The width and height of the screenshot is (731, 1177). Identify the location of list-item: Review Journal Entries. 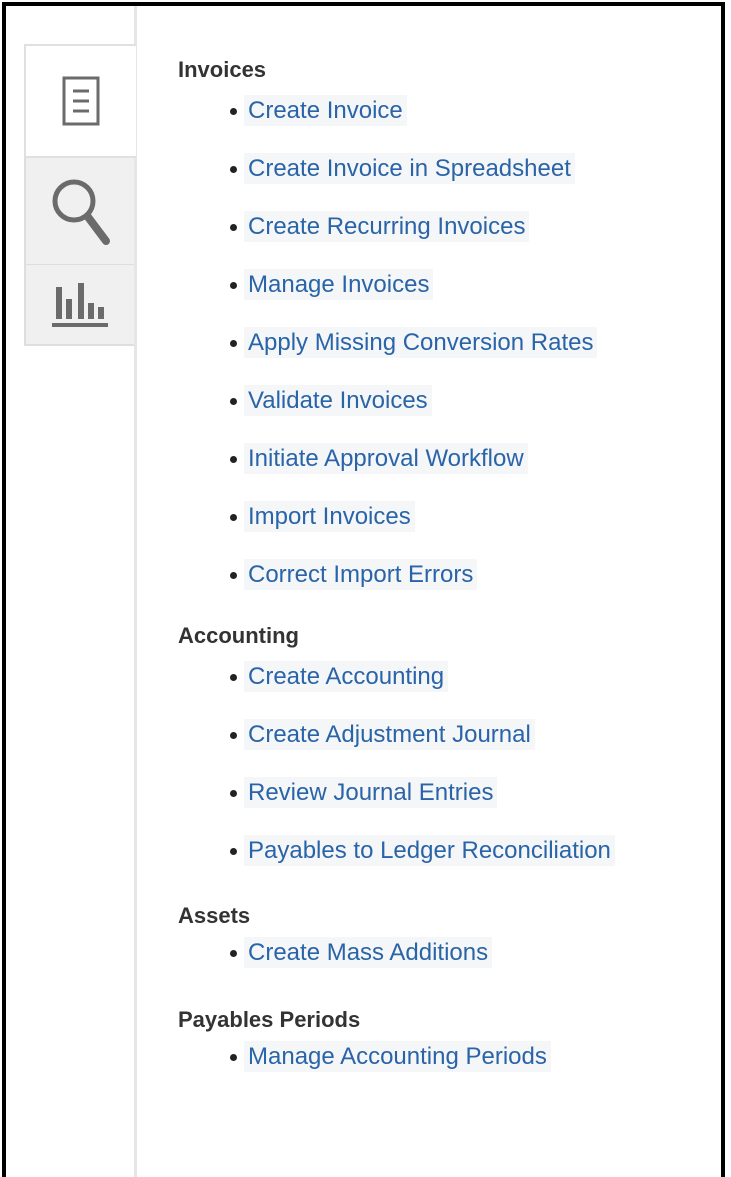
(450, 793).